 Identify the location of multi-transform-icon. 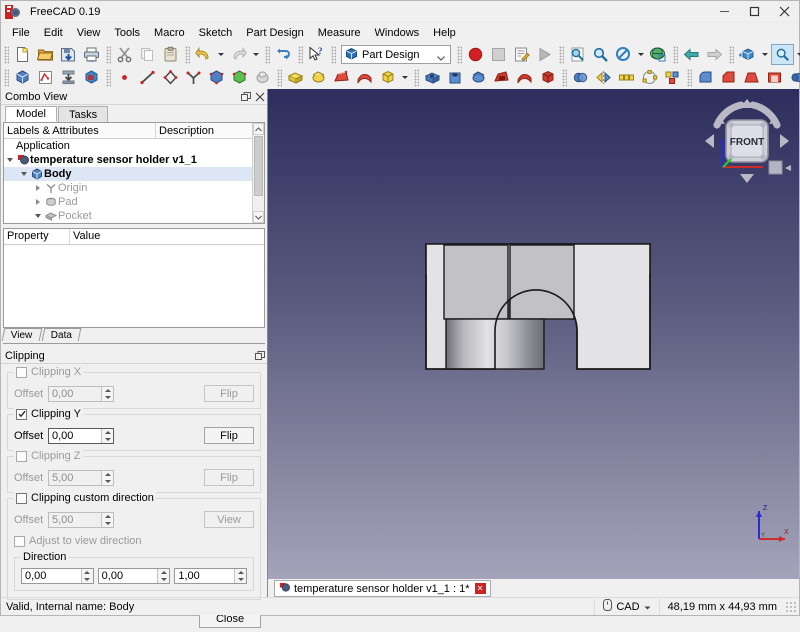
(672, 77).